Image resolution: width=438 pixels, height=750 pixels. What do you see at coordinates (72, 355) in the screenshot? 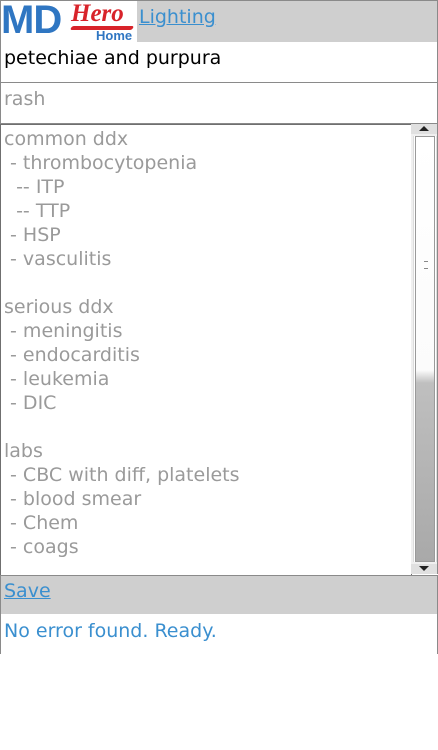
I see `content-line: - endocarditis` at bounding box center [72, 355].